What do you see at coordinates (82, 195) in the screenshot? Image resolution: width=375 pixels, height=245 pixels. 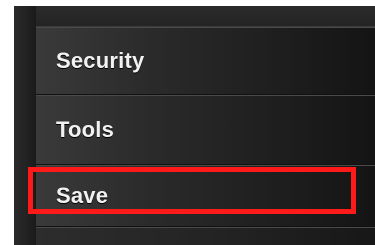 I see `menu-item-save-label: Save` at bounding box center [82, 195].